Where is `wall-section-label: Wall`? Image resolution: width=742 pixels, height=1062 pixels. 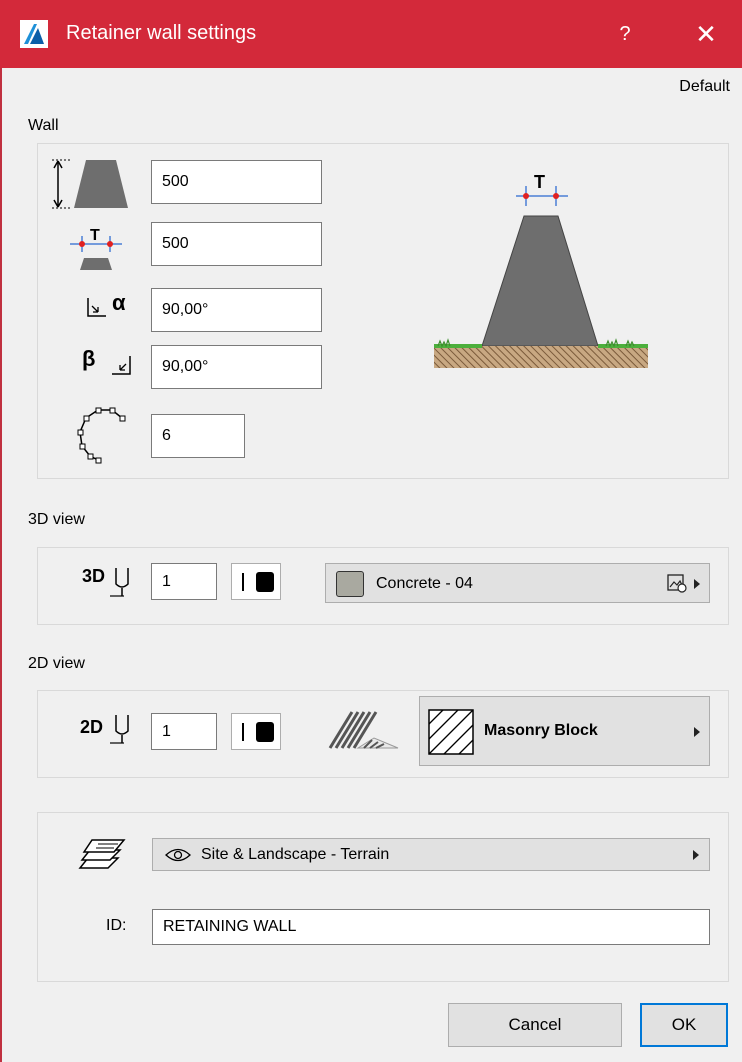
wall-section-label: Wall is located at coordinates (43, 125).